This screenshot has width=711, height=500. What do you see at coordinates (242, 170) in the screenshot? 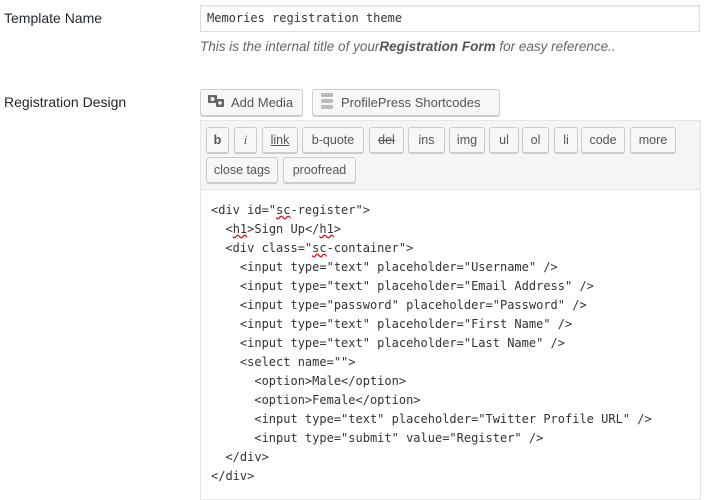
I see `qt-close-tags-button: close tags` at bounding box center [242, 170].